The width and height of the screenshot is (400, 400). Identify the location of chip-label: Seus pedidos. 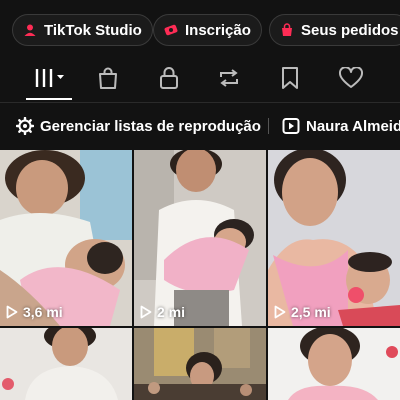
(350, 30).